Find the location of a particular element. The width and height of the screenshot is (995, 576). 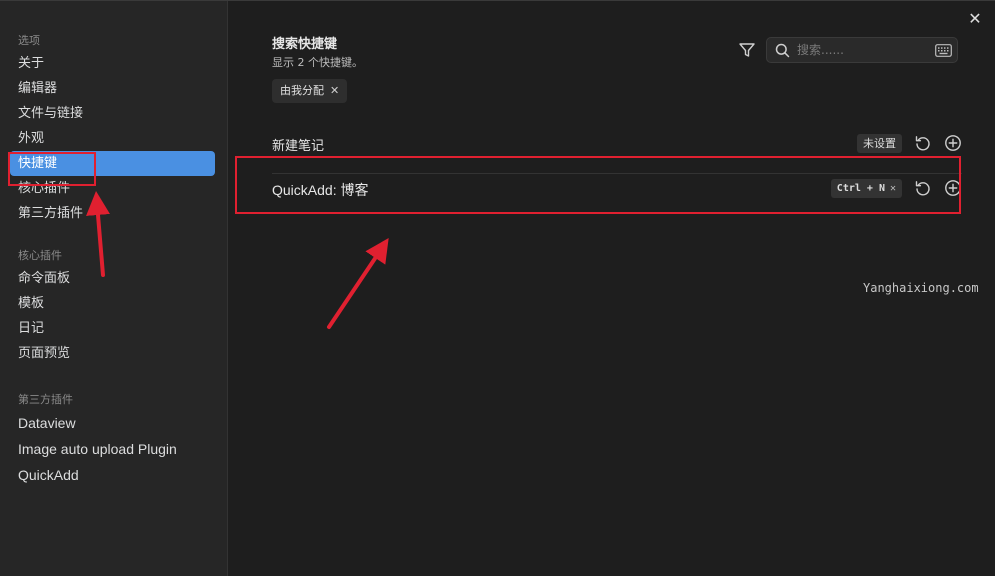

search-input is located at coordinates (862, 50).